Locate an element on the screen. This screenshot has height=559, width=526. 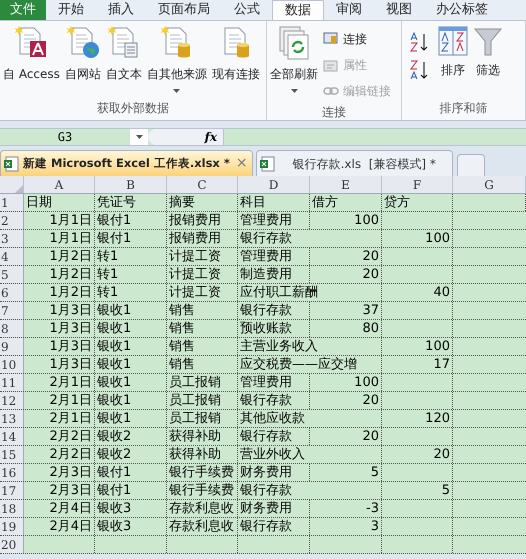
ribbon-button: 全部刷新 is located at coordinates (294, 59).